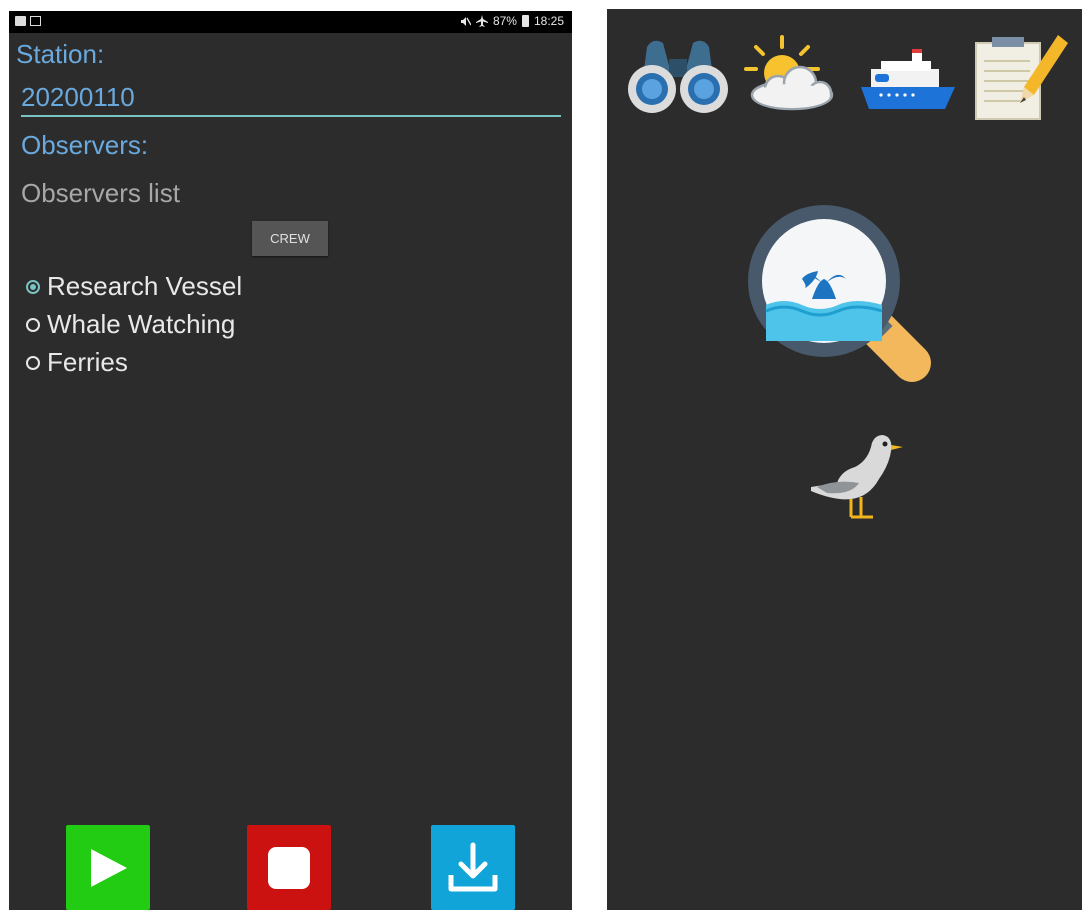 This screenshot has height=910, width=1082. What do you see at coordinates (28, 21) in the screenshot?
I see `status-left` at bounding box center [28, 21].